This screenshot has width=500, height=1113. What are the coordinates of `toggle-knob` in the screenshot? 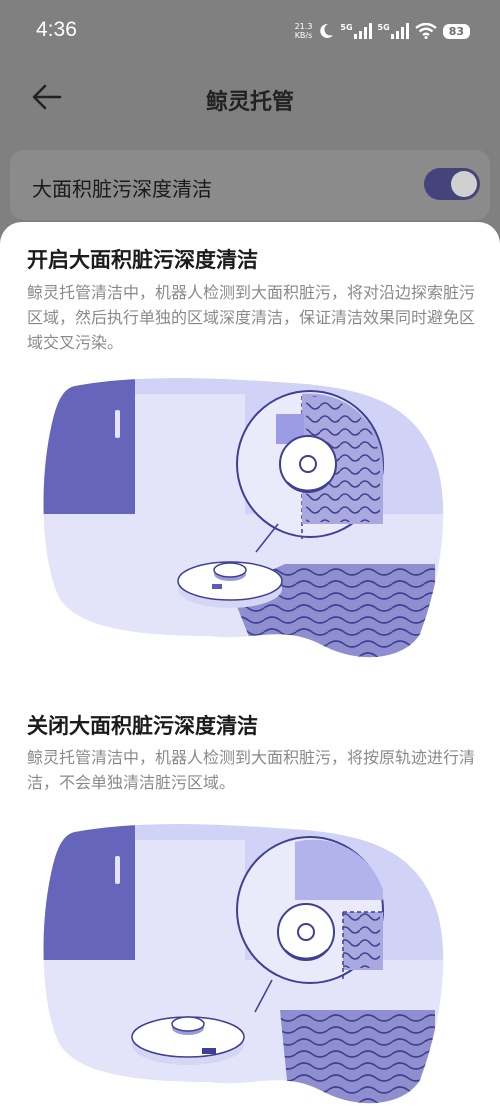 It's located at (464, 184).